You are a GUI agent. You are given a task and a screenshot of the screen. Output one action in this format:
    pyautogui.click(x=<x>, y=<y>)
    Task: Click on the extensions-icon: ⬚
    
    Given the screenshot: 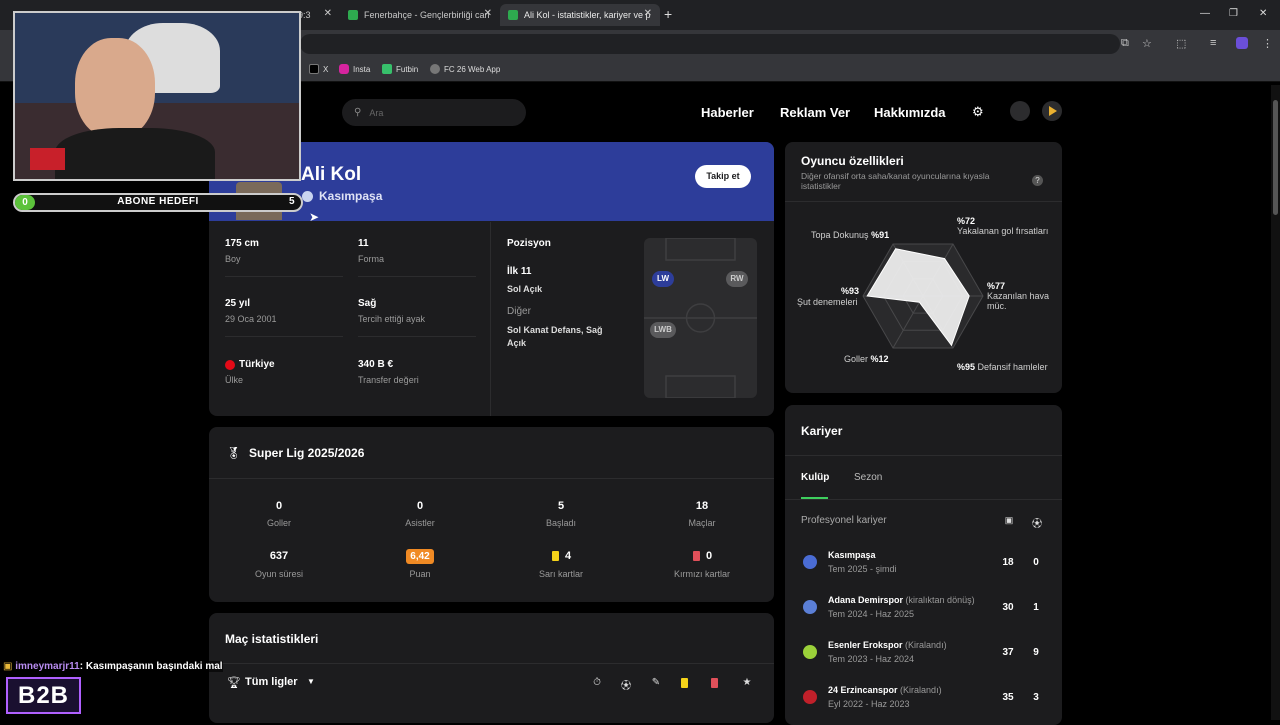 What is the action you would take?
    pyautogui.click(x=1181, y=43)
    